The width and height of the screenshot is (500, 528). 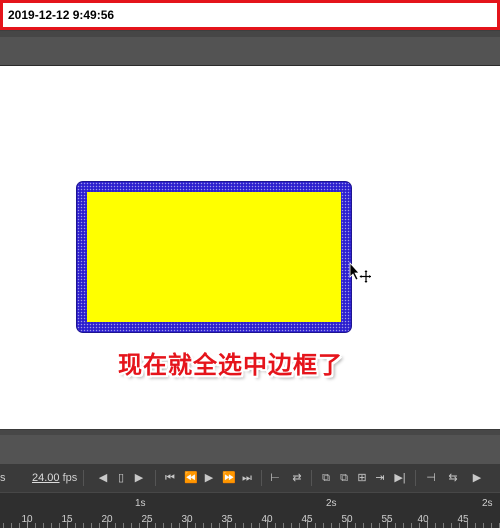 I want to click on fps-unit: fps, so click(x=70, y=478).